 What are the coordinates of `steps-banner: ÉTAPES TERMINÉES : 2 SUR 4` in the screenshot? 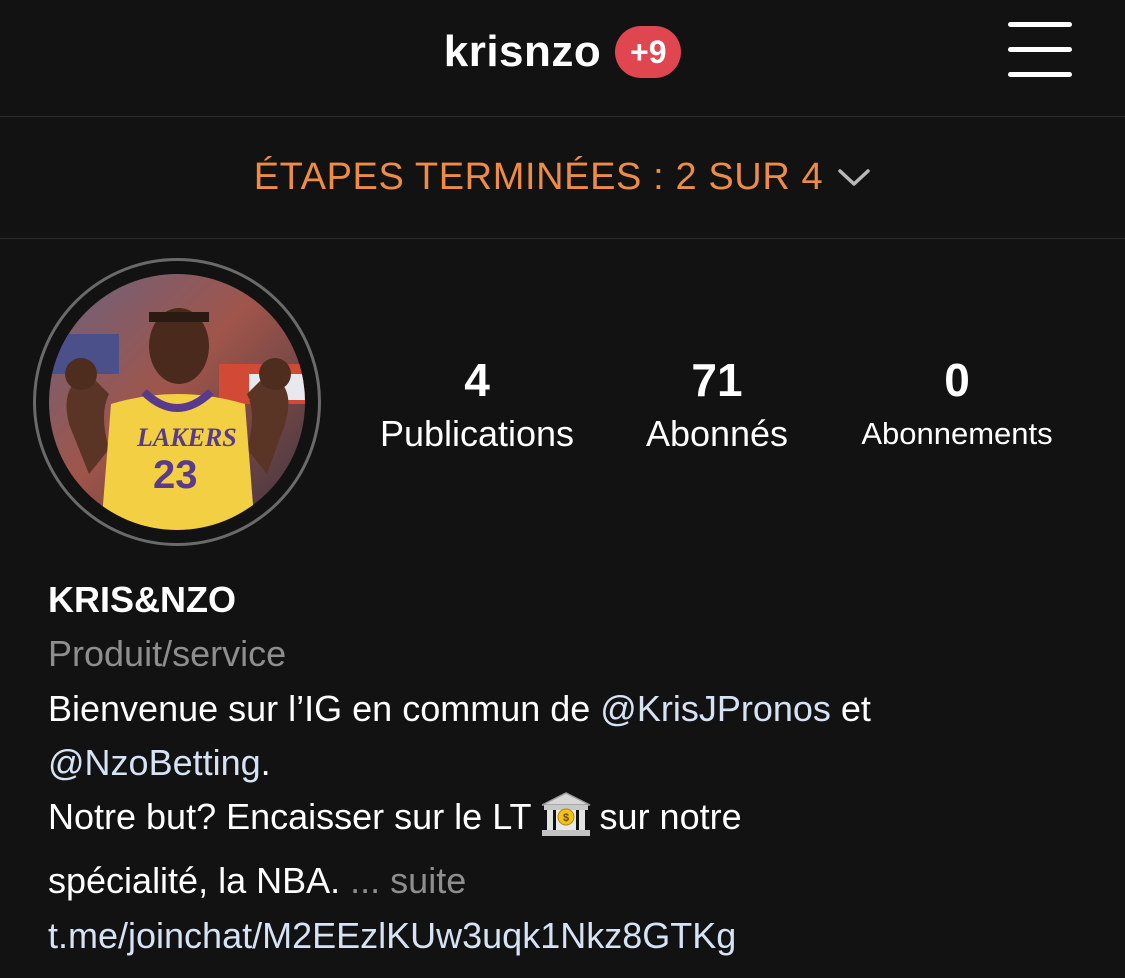 It's located at (562, 177).